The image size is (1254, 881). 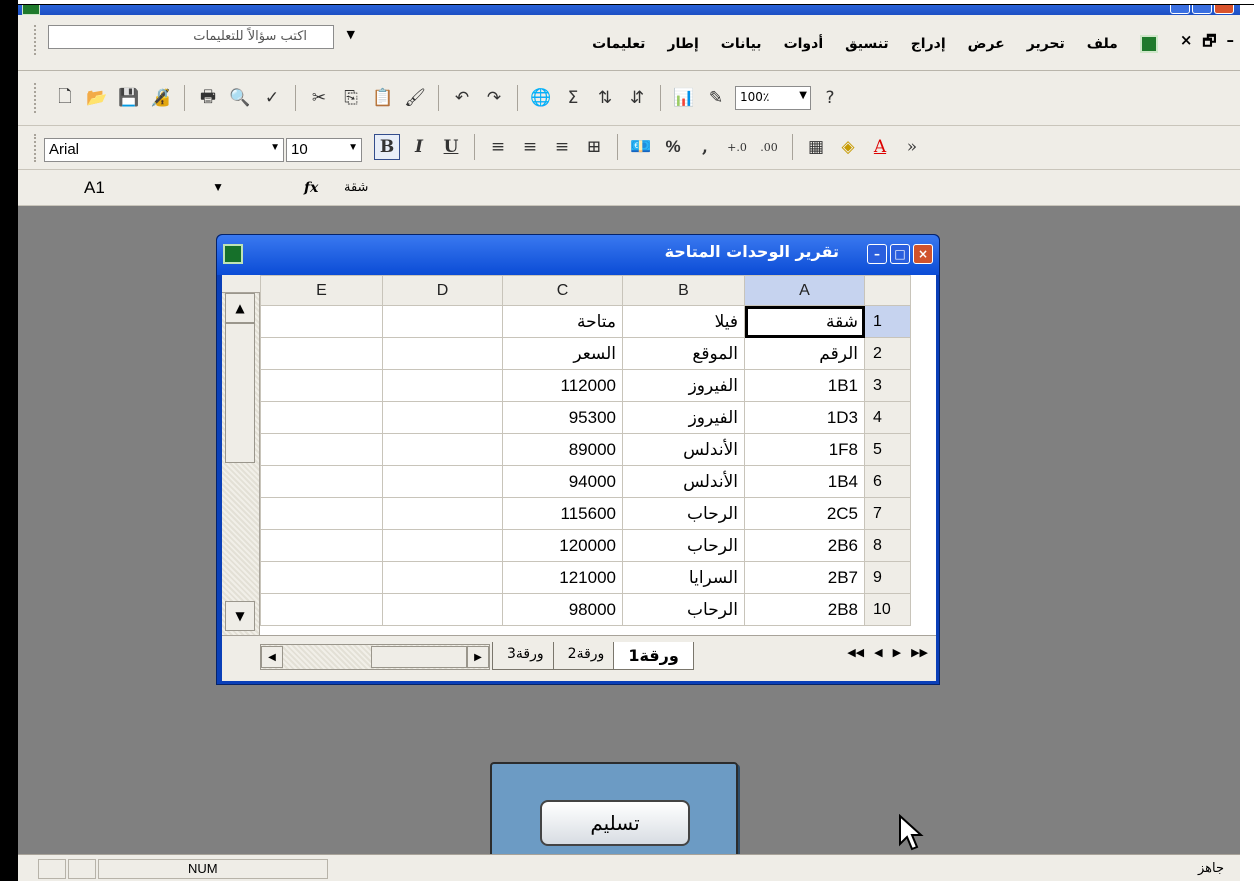 What do you see at coordinates (683, 353) in the screenshot?
I see `cell-b: الموقع` at bounding box center [683, 353].